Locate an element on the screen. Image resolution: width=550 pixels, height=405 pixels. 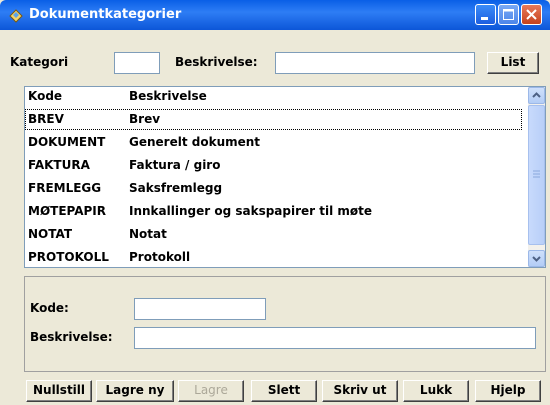
slett-label: Slett is located at coordinates (284, 390).